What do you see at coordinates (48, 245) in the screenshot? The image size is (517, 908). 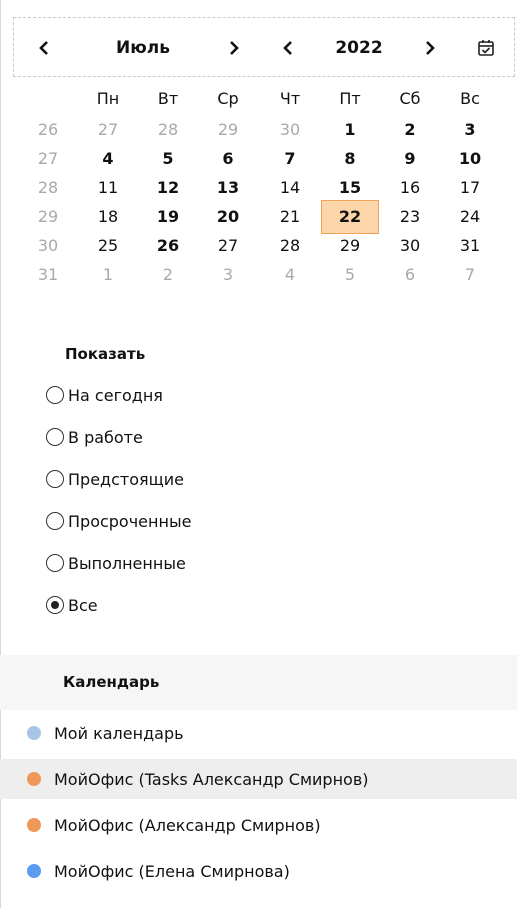 I see `week-number: 30` at bounding box center [48, 245].